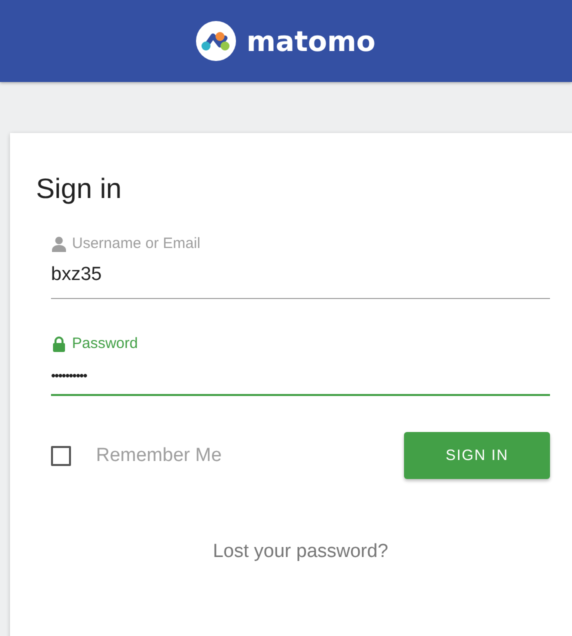  I want to click on field-label: Password, so click(105, 343).